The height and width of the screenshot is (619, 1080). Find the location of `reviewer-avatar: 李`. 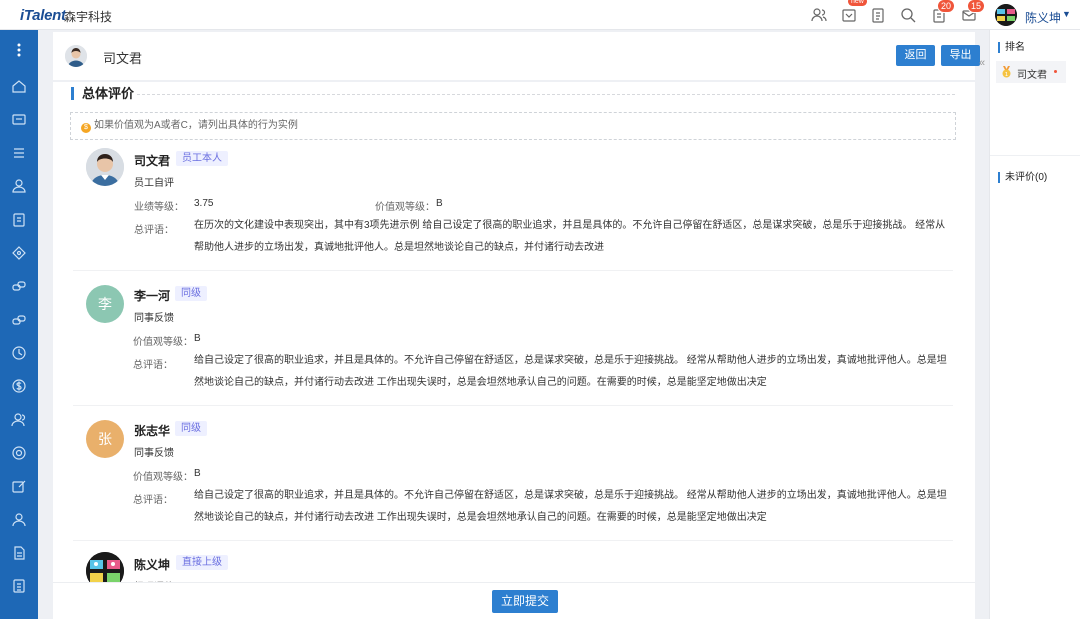

reviewer-avatar: 李 is located at coordinates (105, 304).